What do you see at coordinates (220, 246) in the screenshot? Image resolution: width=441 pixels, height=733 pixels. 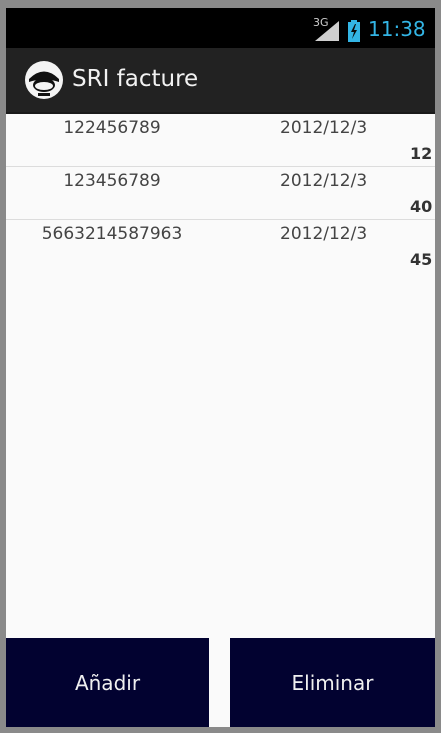 I see `invoice-row: 5663214587963 2012/12/3 45` at bounding box center [220, 246].